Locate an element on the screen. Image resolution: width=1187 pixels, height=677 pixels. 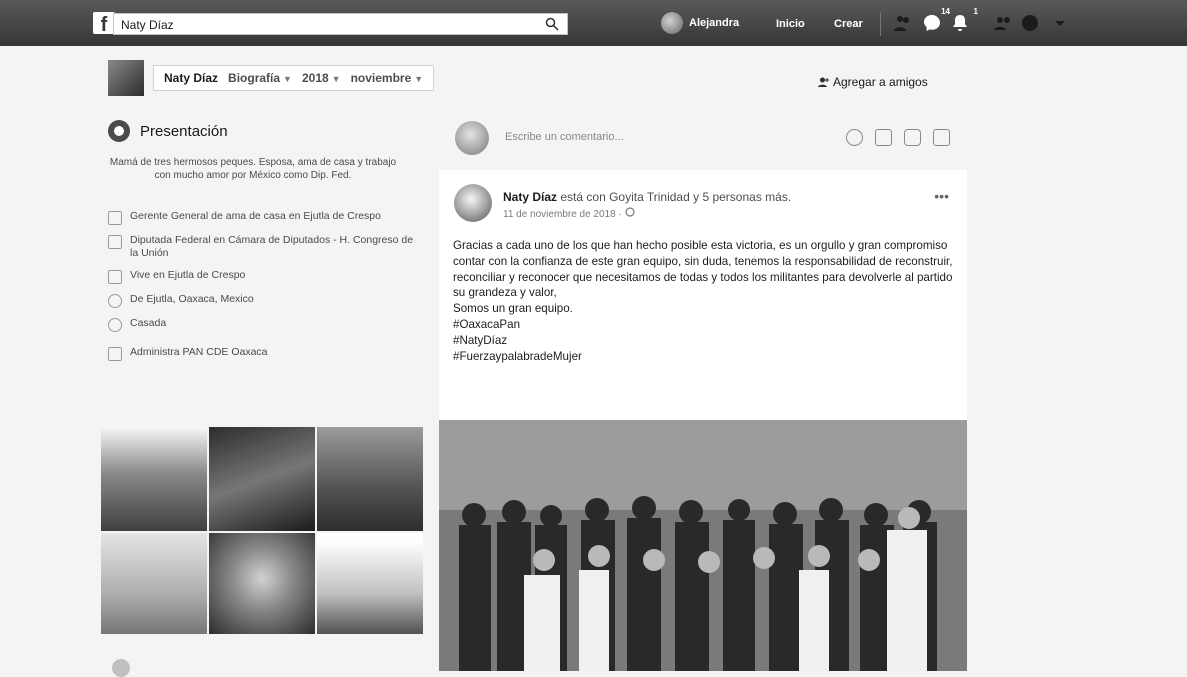
location-icon is located at coordinates (115, 301).